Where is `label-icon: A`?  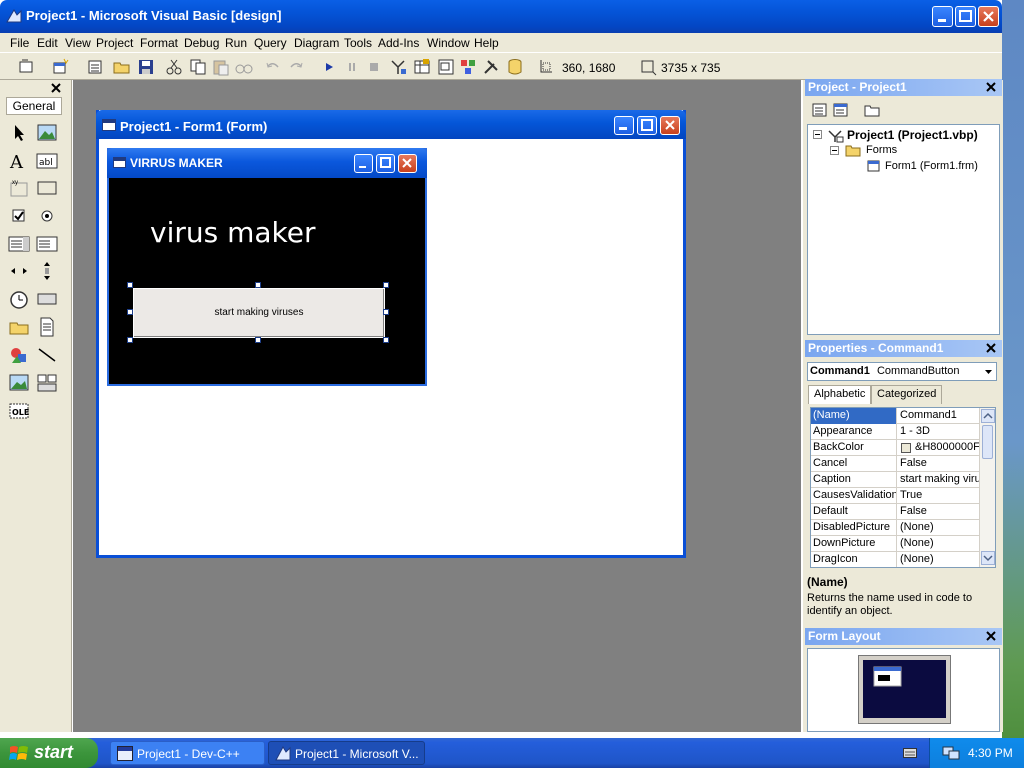
label-icon: A is located at coordinates (19, 161).